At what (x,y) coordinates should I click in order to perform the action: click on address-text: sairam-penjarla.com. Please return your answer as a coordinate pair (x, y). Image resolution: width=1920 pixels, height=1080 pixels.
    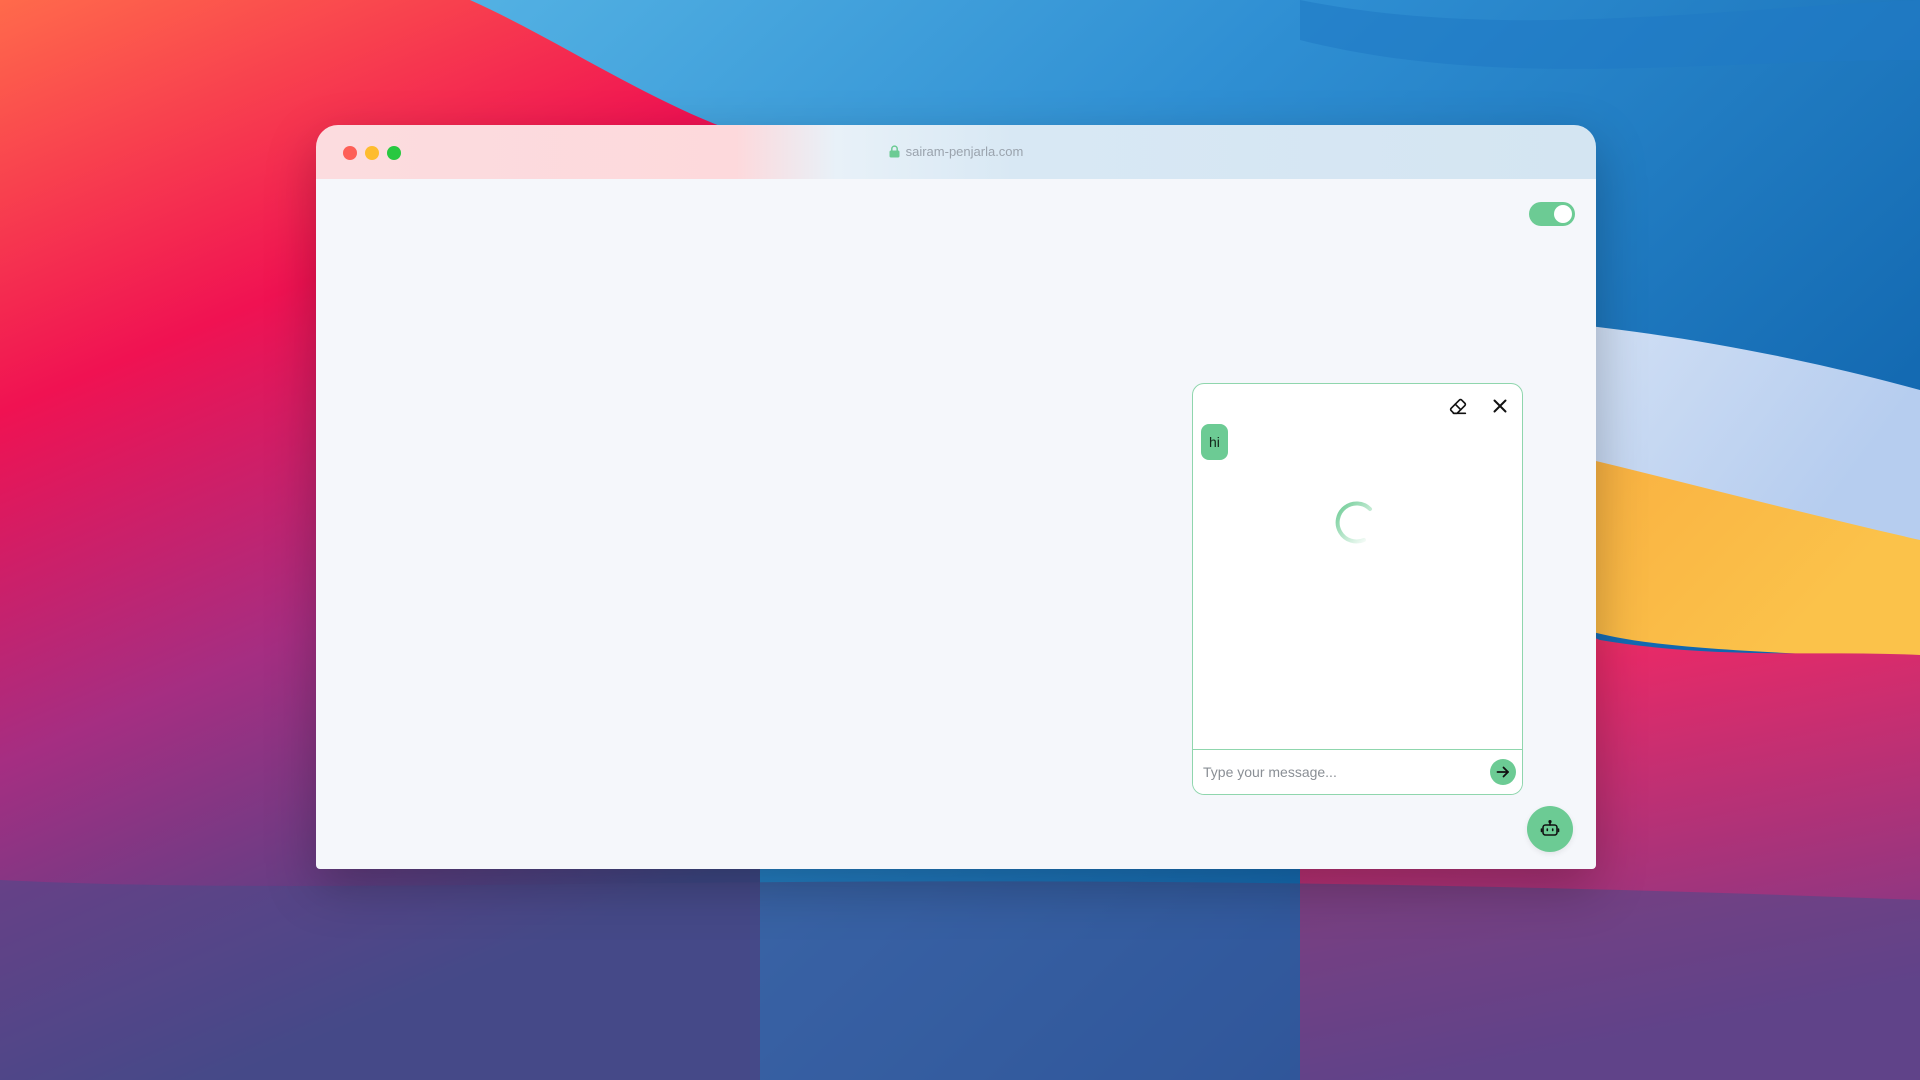
    Looking at the image, I should click on (964, 151).